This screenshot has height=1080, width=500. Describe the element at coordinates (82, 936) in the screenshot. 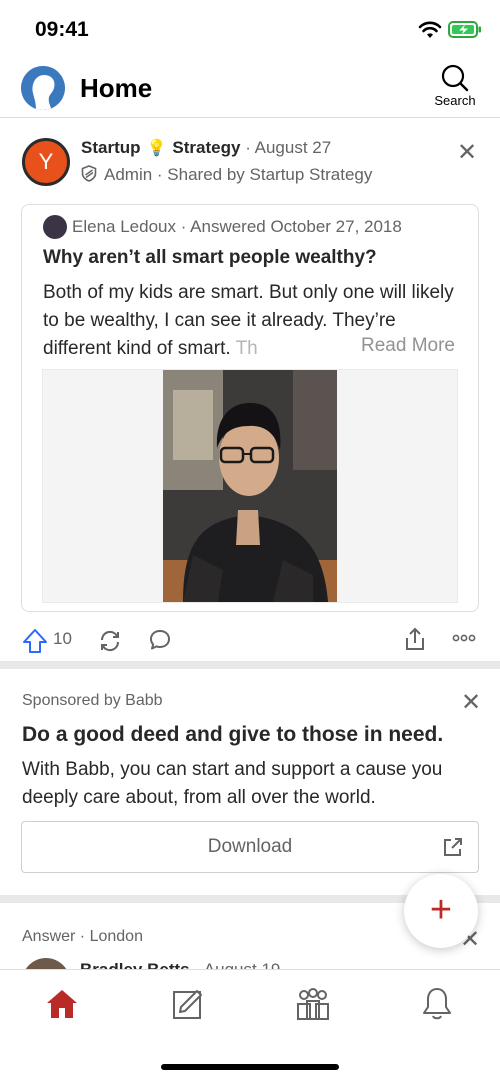

I see `answer-meta: Answer · London` at that location.